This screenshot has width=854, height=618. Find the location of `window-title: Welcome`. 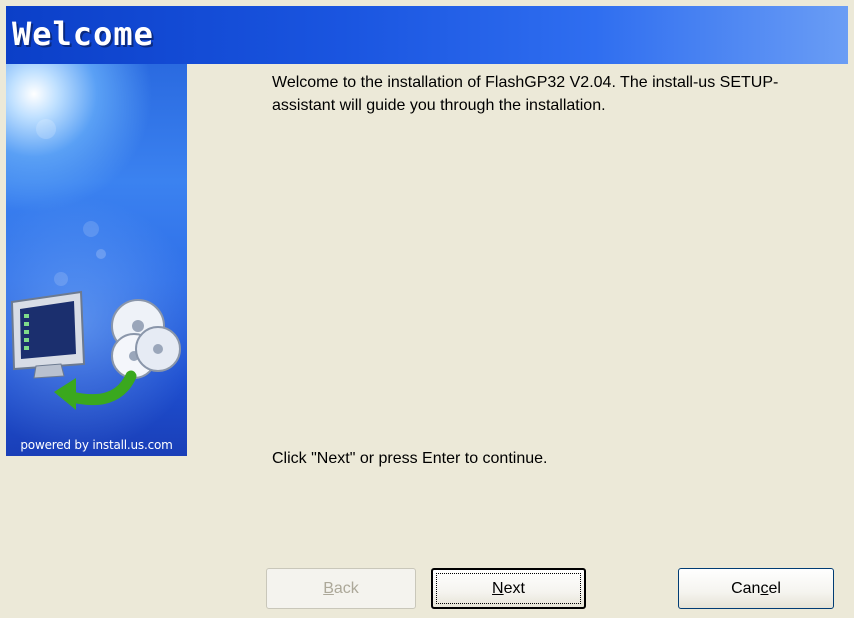

window-title: Welcome is located at coordinates (83, 34).